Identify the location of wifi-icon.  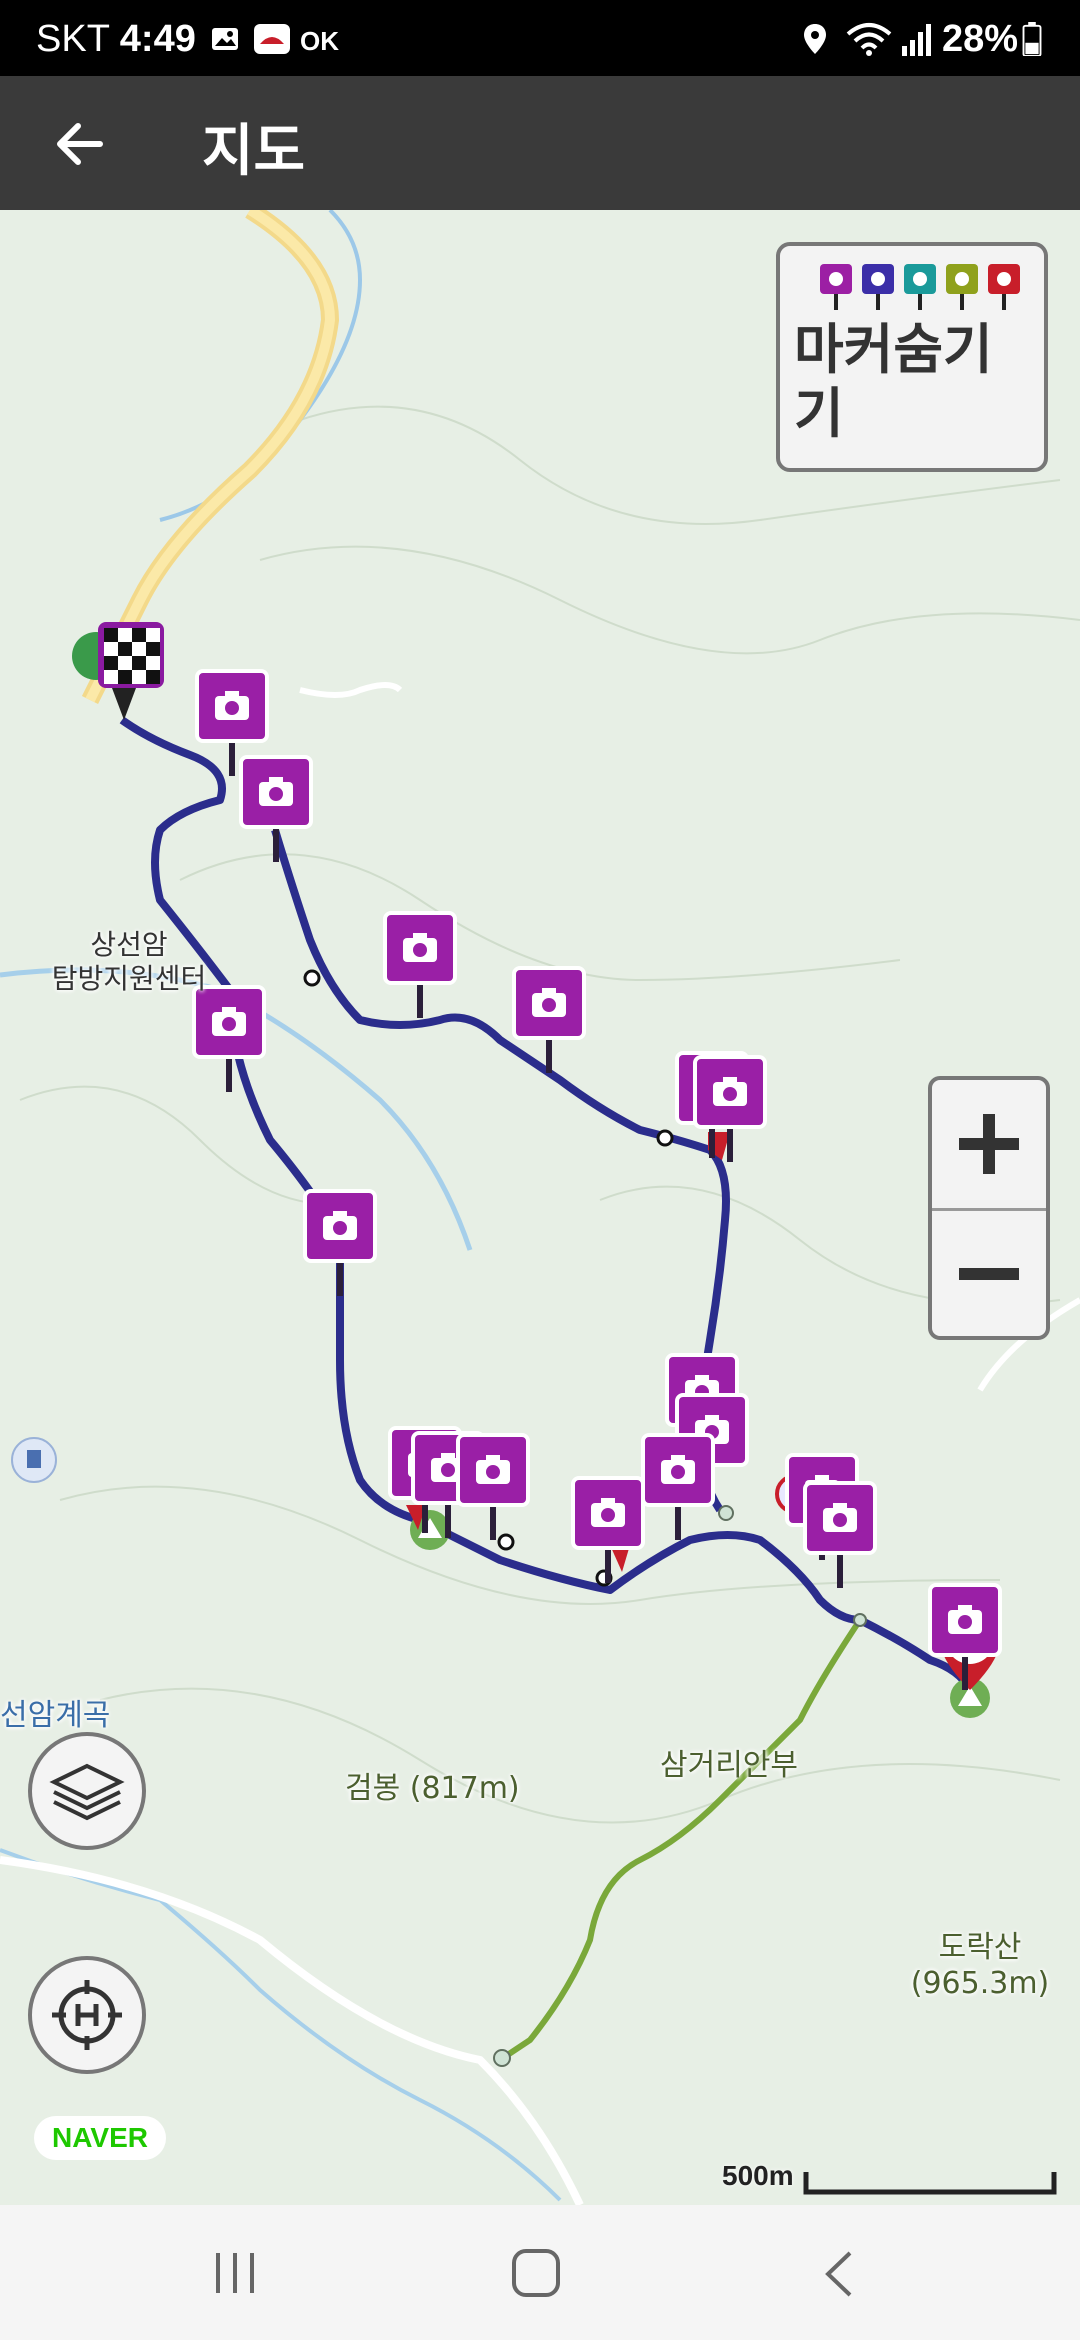
(869, 39).